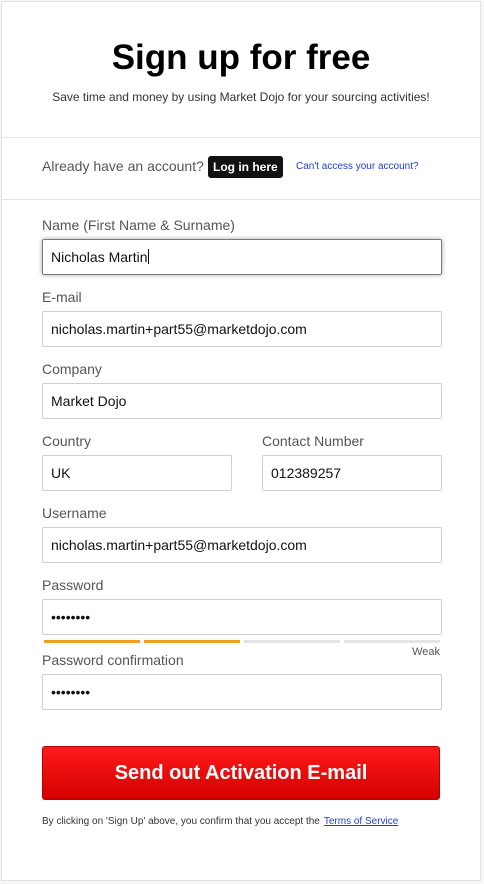  I want to click on account-prompt: Already have an account?, so click(123, 166).